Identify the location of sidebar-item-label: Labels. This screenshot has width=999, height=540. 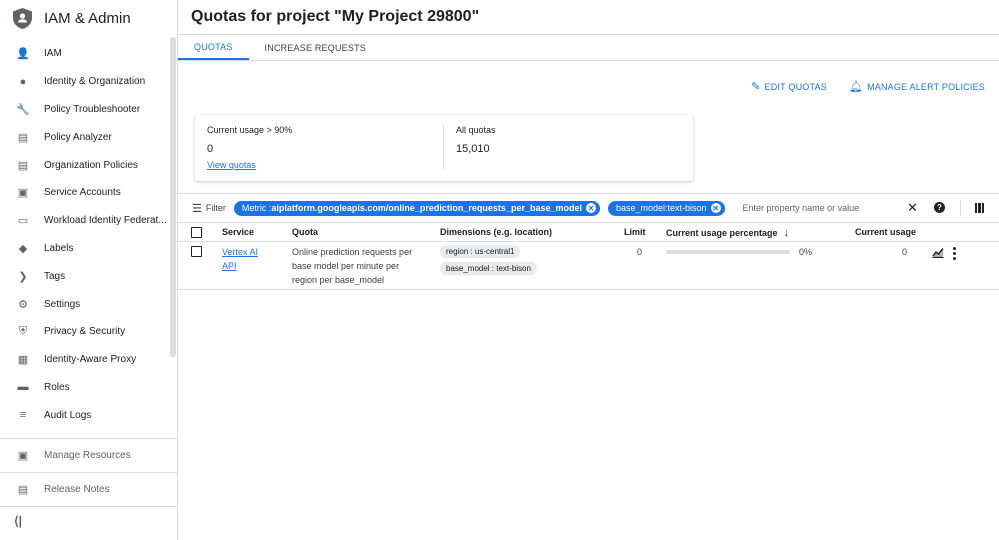
(59, 248).